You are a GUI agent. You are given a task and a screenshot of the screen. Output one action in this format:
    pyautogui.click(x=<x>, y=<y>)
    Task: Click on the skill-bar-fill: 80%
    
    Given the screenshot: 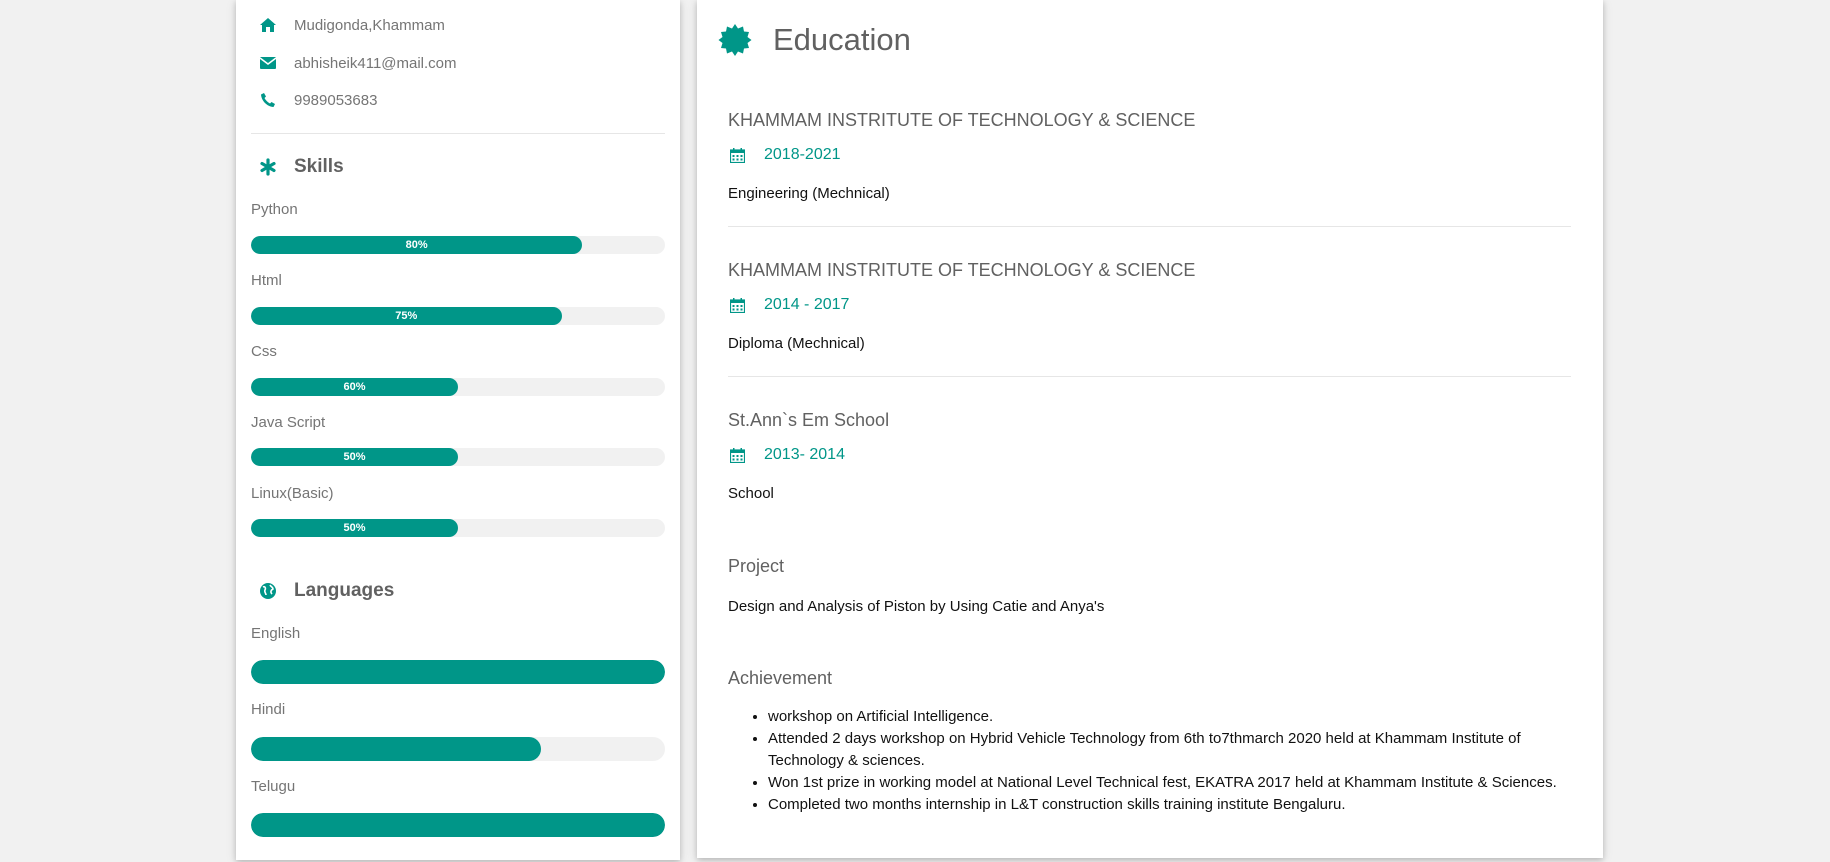 What is the action you would take?
    pyautogui.click(x=417, y=245)
    